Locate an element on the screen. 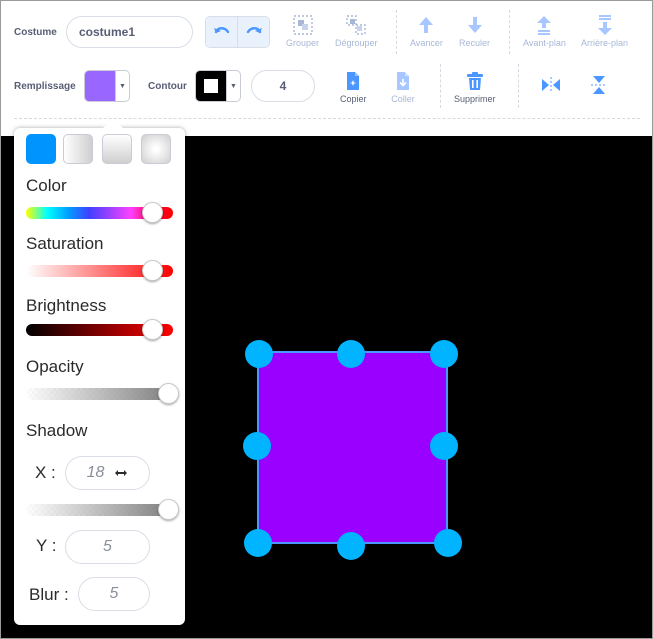 The image size is (653, 639). color-slider-handle is located at coordinates (152, 212).